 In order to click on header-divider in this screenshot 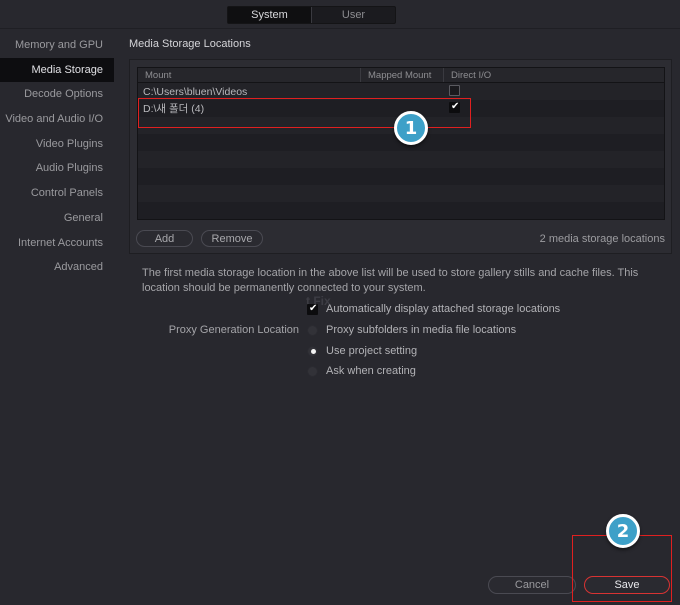, I will do `click(340, 28)`.